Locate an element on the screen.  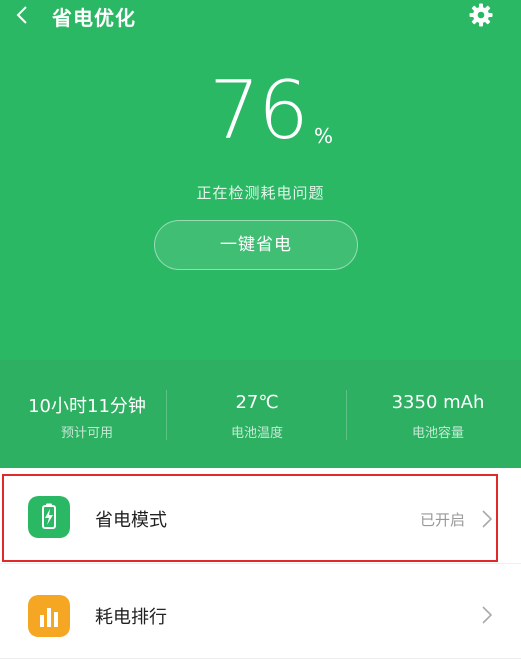
stat-remaining-time: 10小时11分钟 预计可用 is located at coordinates (87, 414).